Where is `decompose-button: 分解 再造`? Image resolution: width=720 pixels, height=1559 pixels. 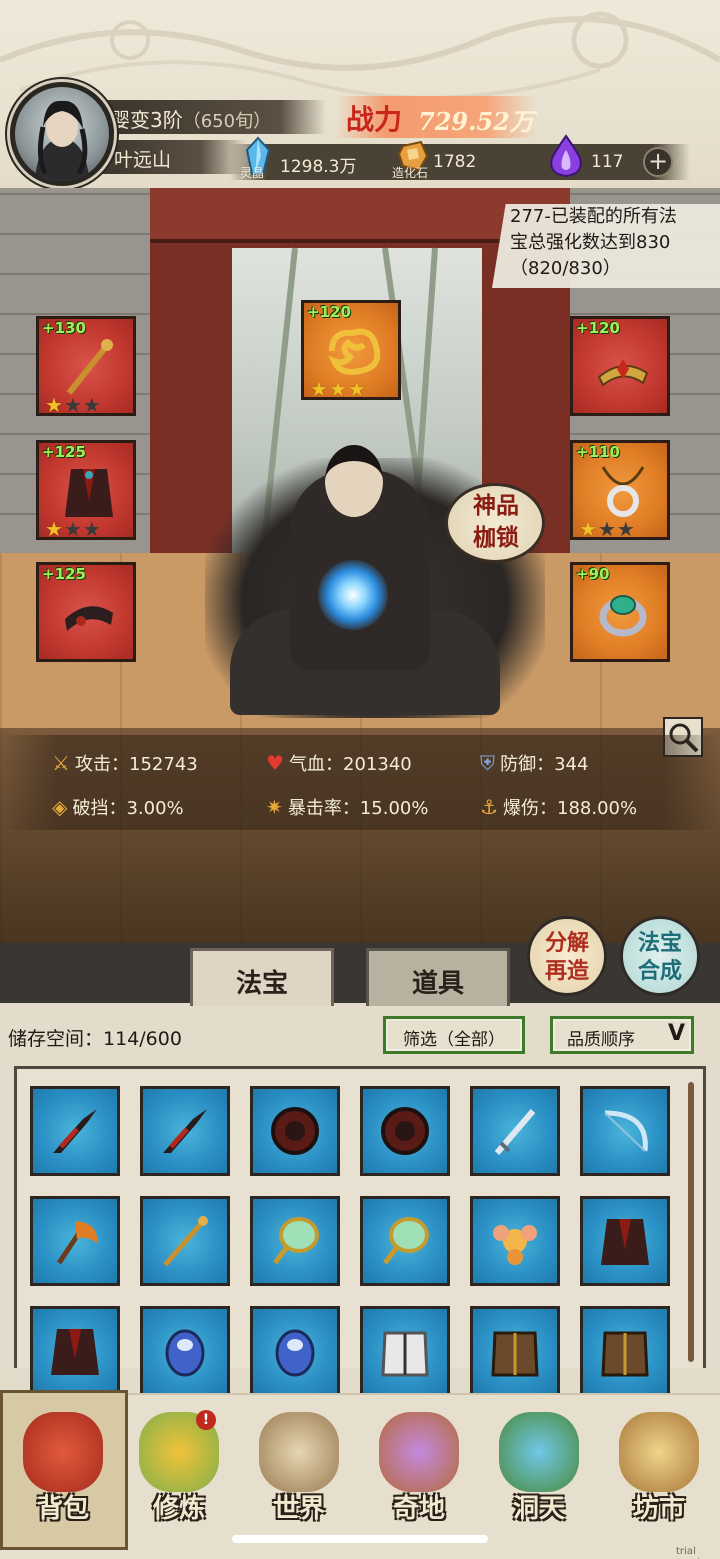 decompose-button: 分解 再造 is located at coordinates (567, 956).